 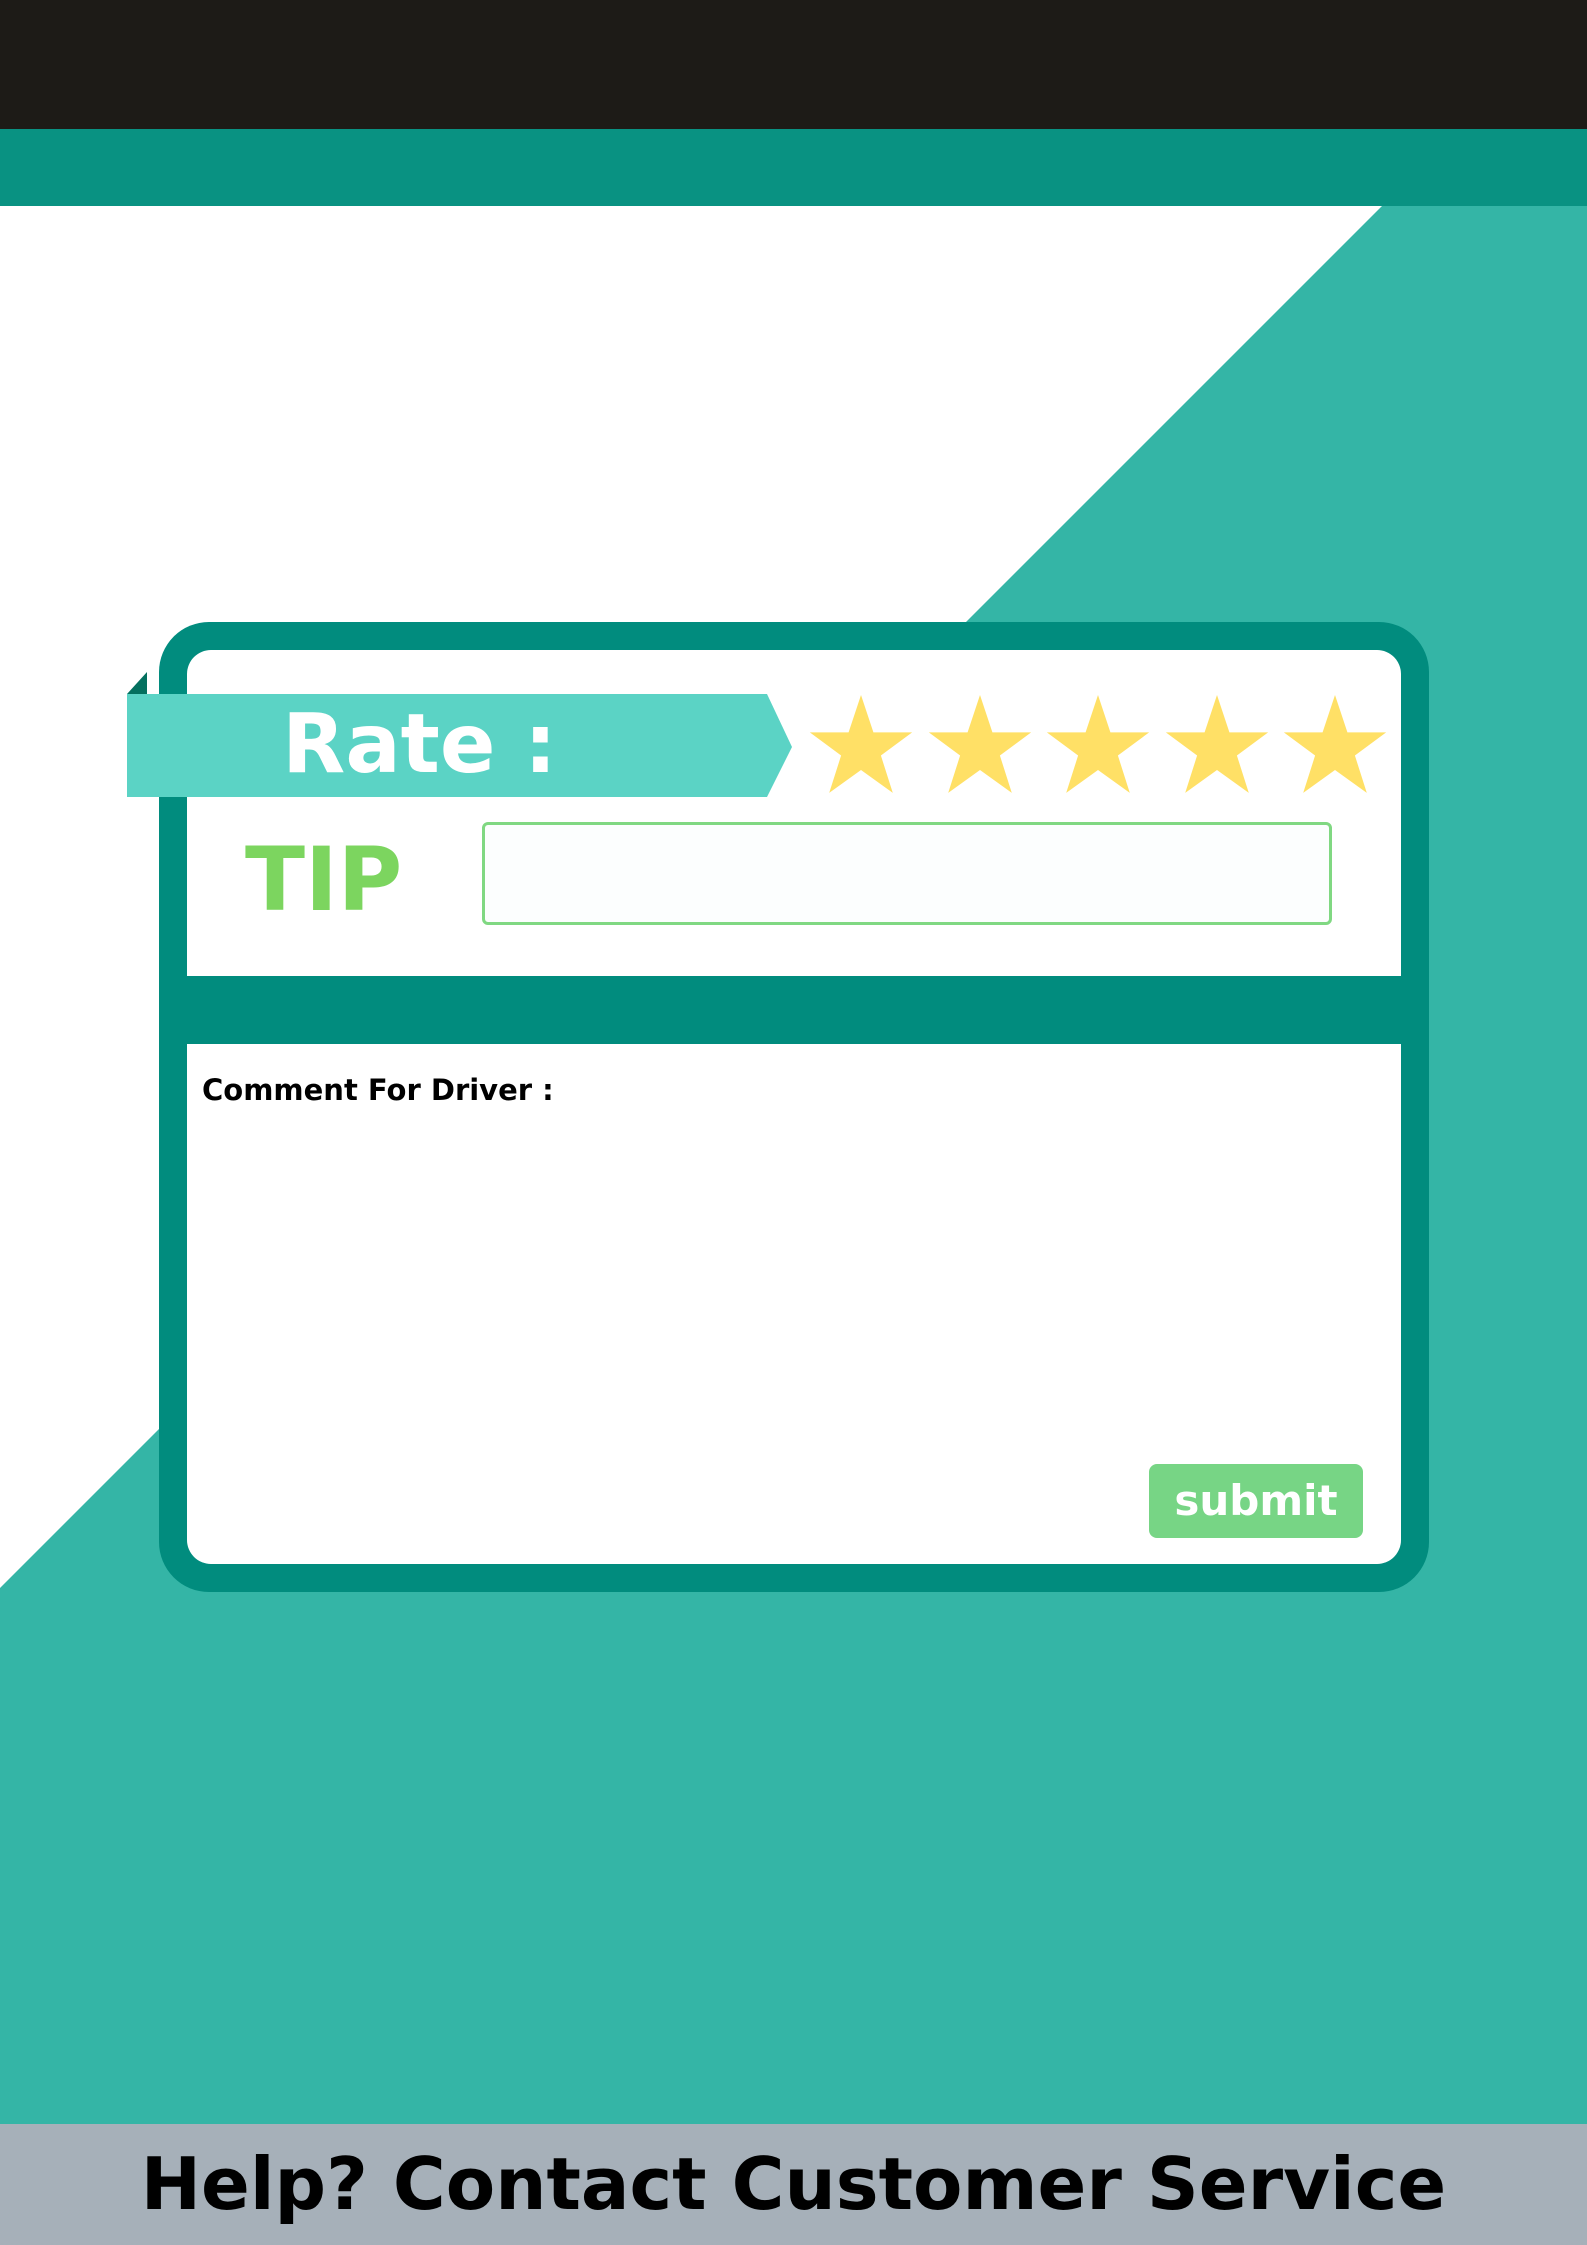 What do you see at coordinates (794, 1287) in the screenshot?
I see `comment-textarea` at bounding box center [794, 1287].